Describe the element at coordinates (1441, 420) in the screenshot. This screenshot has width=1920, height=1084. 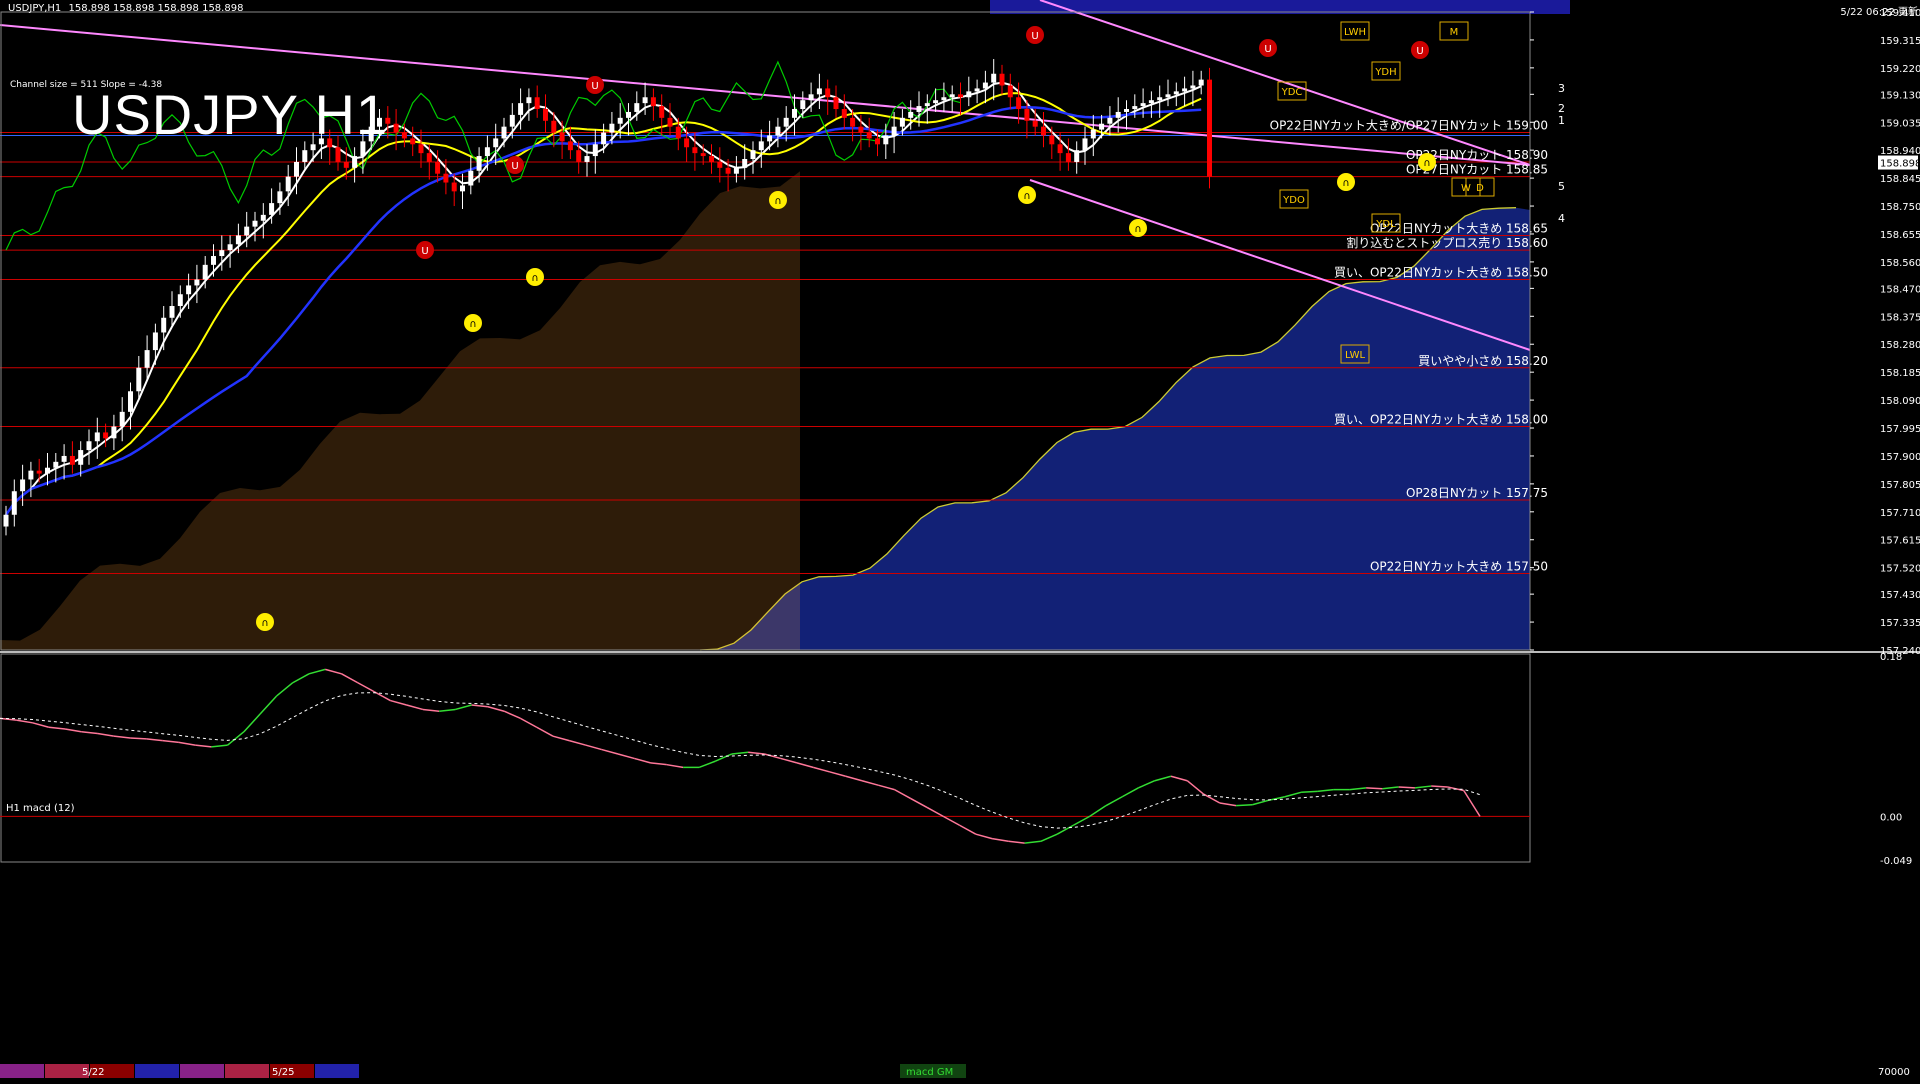
I see `level-label: 買い、OP22日NYカット大きめ 158.00` at that location.